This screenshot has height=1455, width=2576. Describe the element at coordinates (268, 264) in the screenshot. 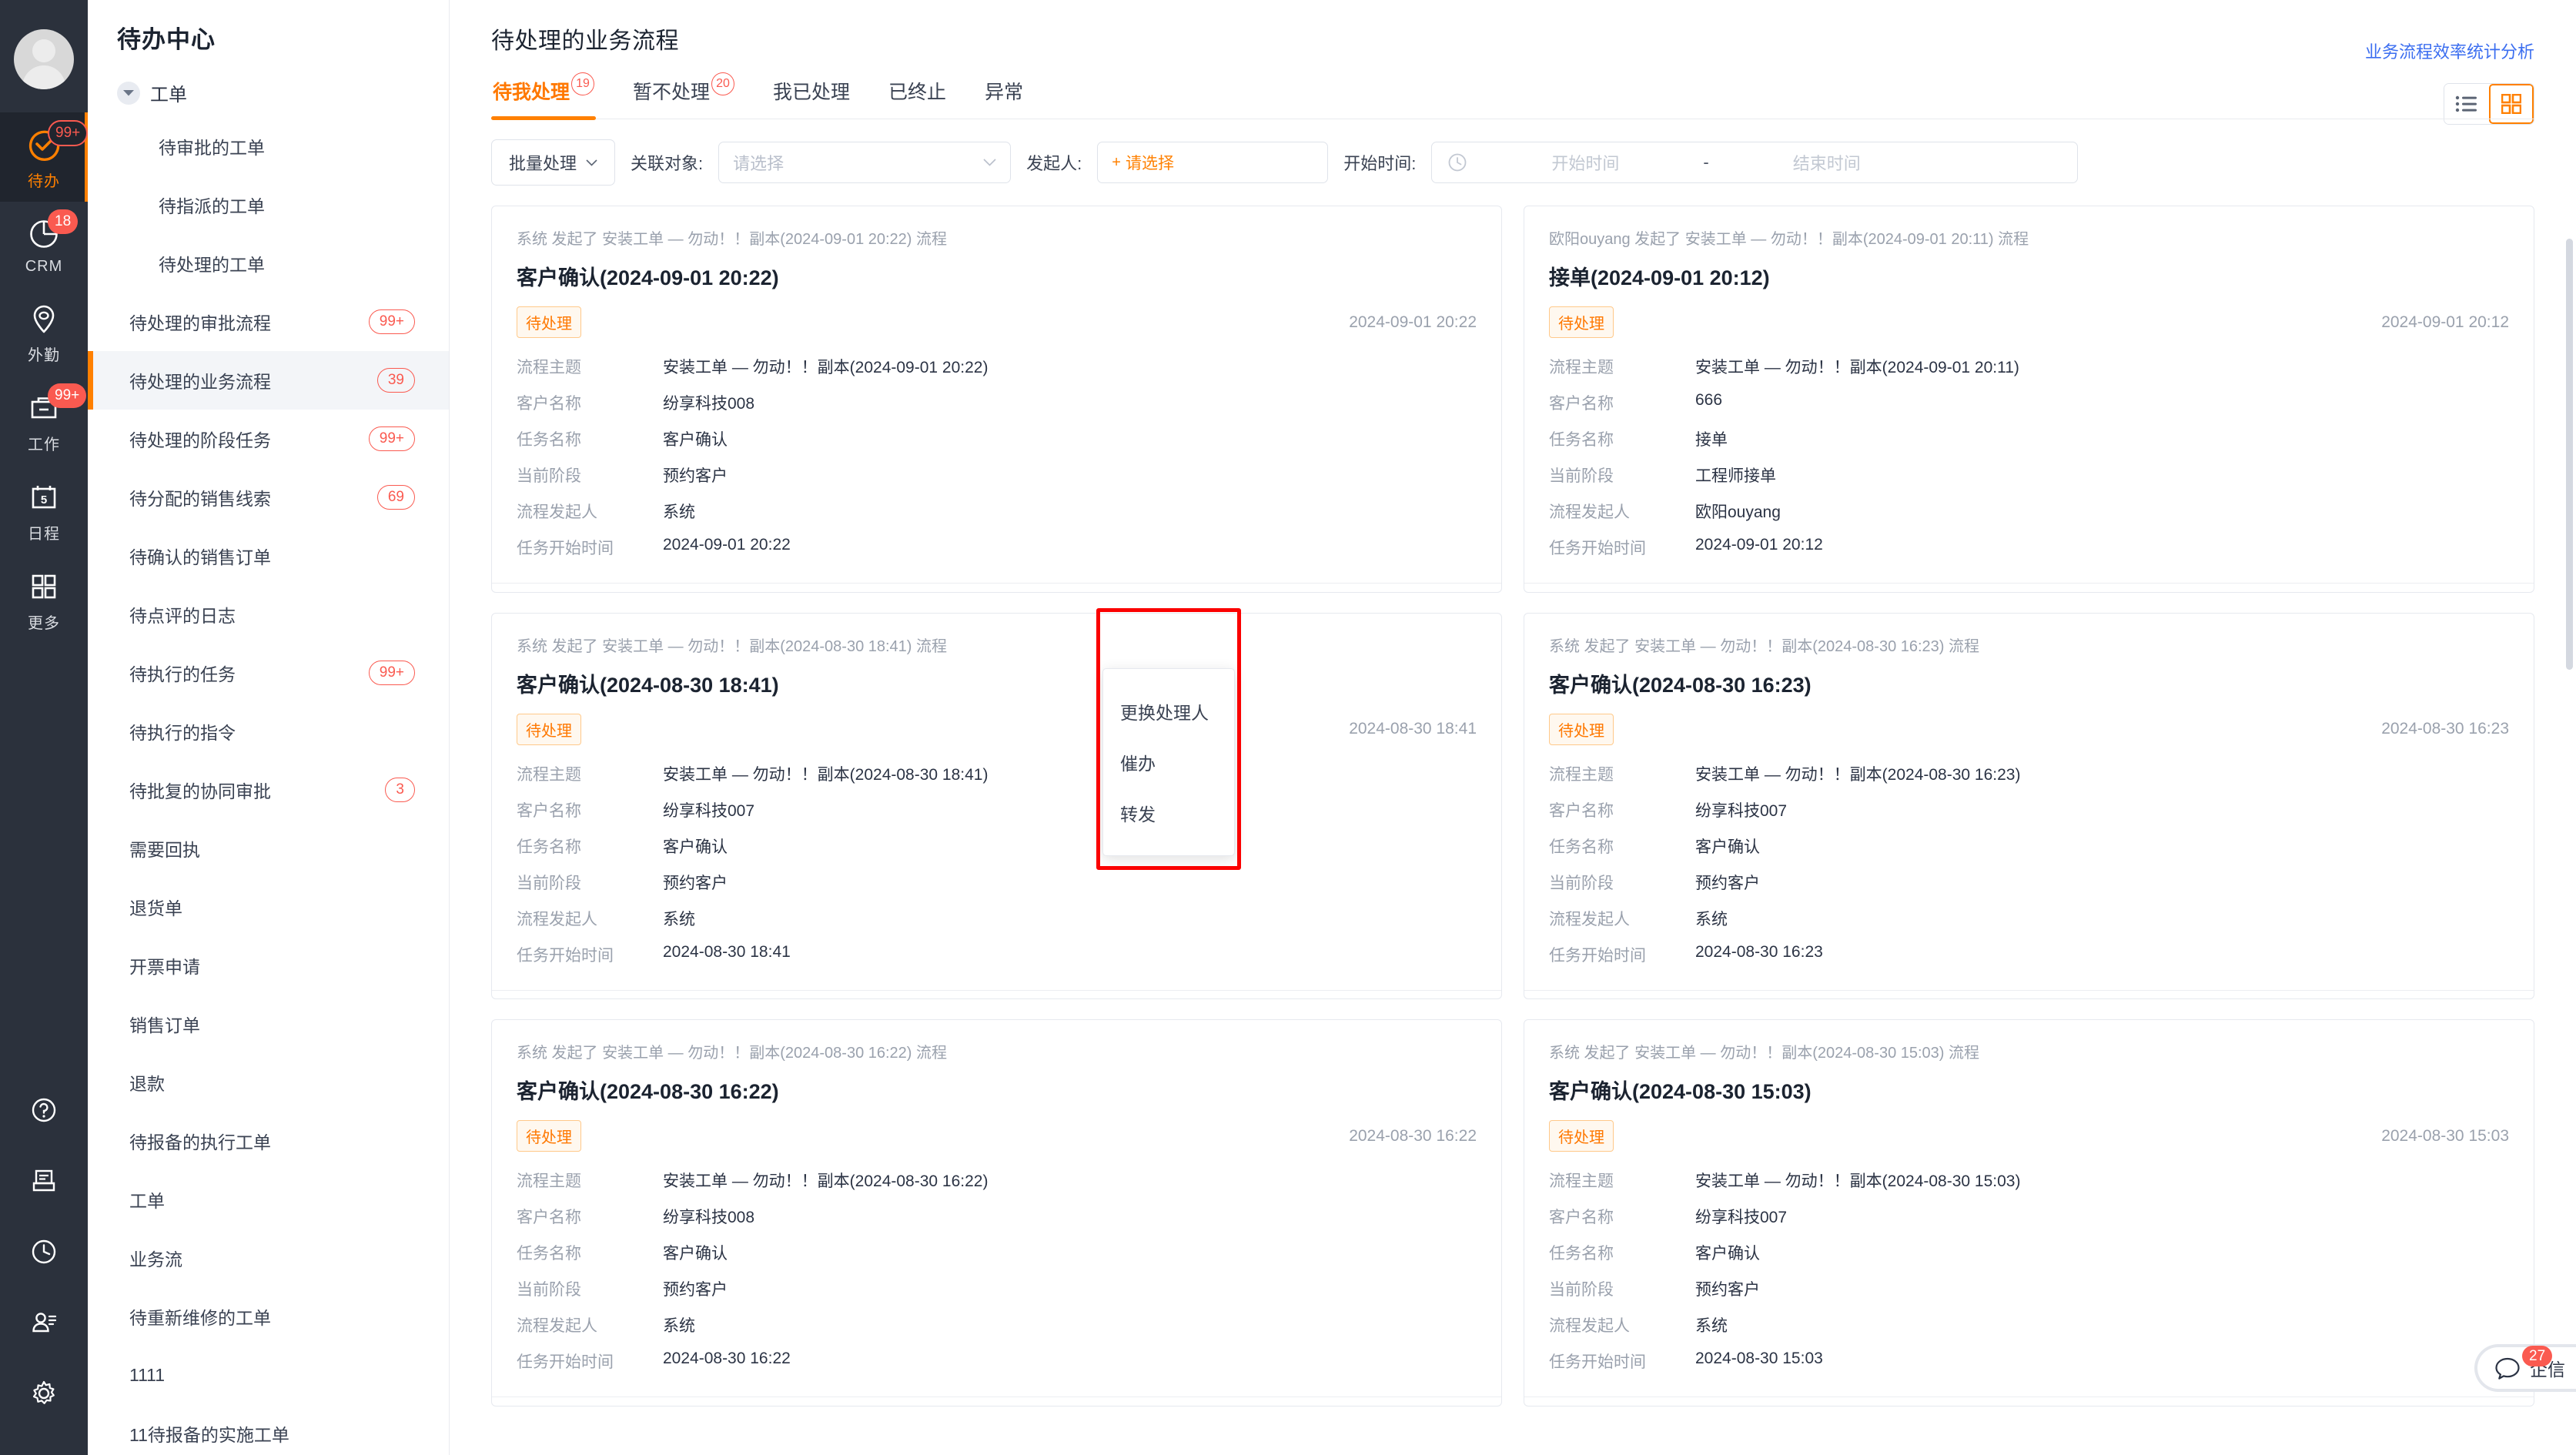

I see `nav-subitem-2: 待处理的工单` at that location.